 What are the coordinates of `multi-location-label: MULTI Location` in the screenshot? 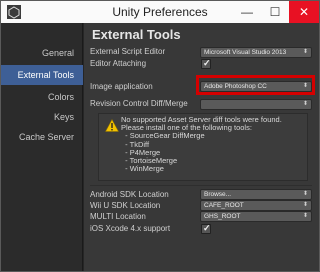 It's located at (118, 216).